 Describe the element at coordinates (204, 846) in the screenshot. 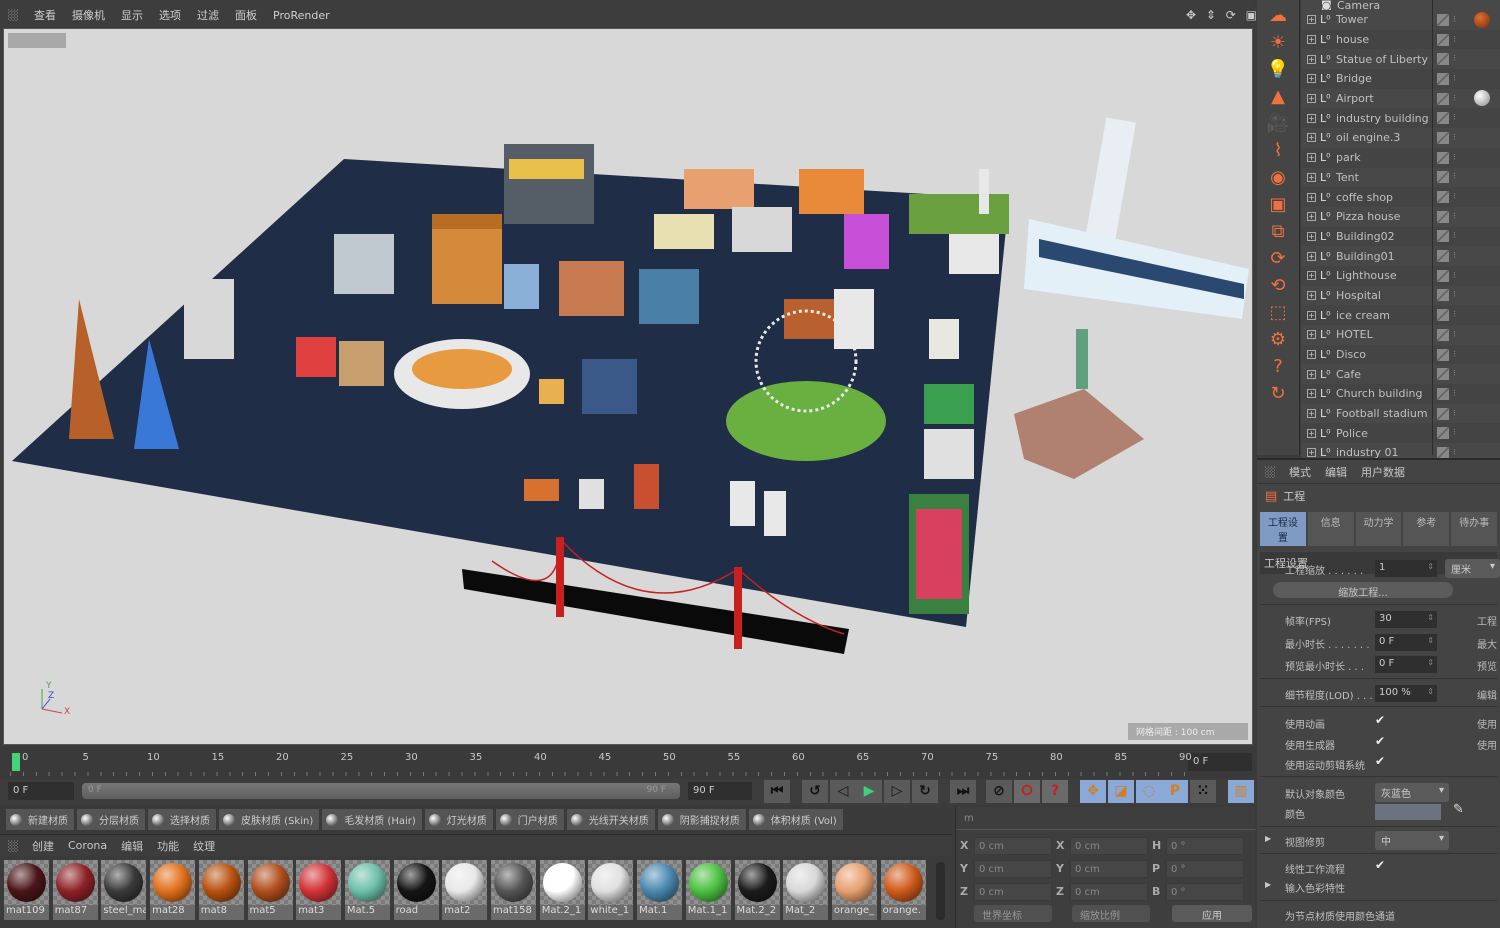

I see `material-menu-item: 纹理` at that location.